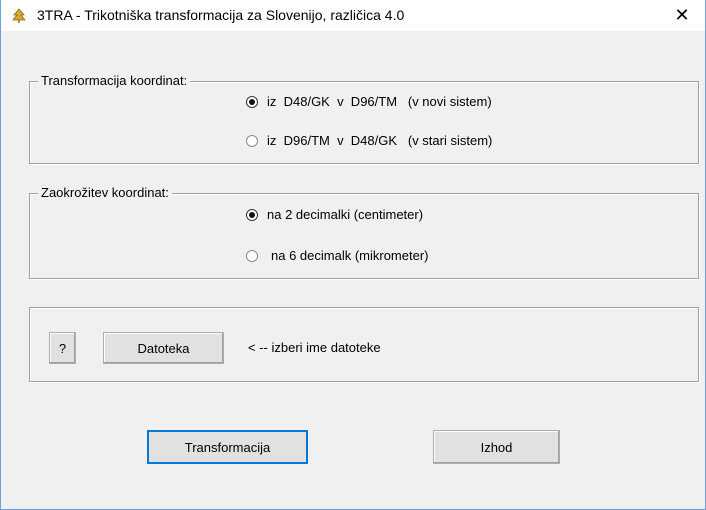 This screenshot has width=706, height=510. What do you see at coordinates (350, 255) in the screenshot?
I see `radio-label: na 6 decimalk (mikrometer)` at bounding box center [350, 255].